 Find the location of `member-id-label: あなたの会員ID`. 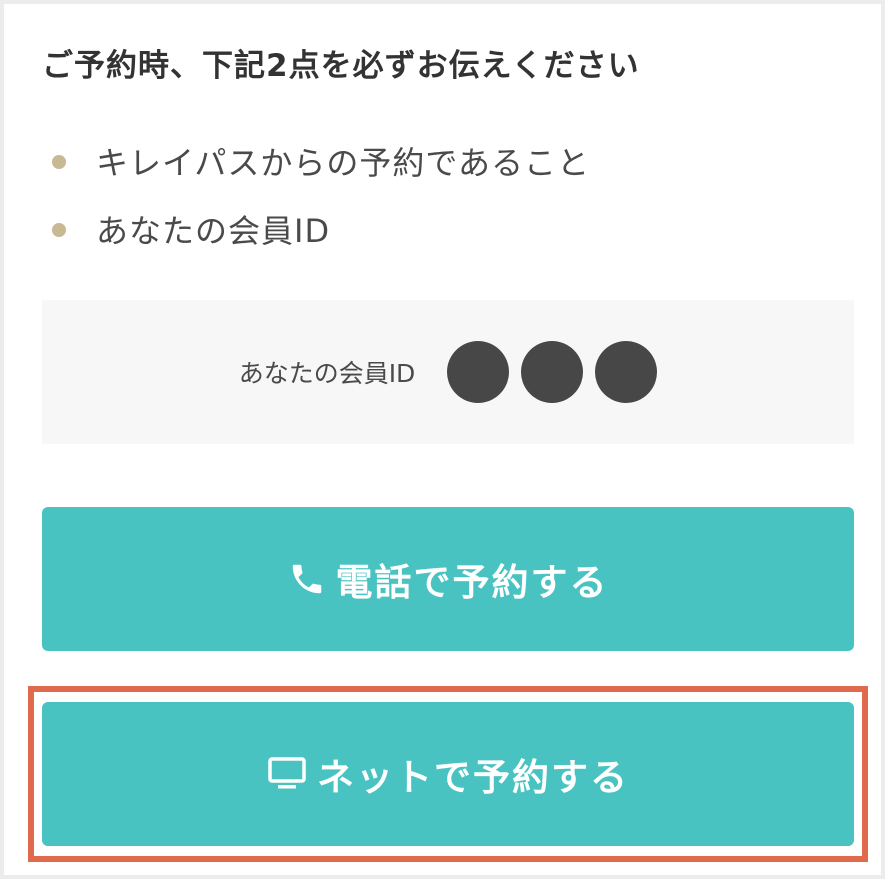

member-id-label: あなたの会員ID is located at coordinates (327, 373).